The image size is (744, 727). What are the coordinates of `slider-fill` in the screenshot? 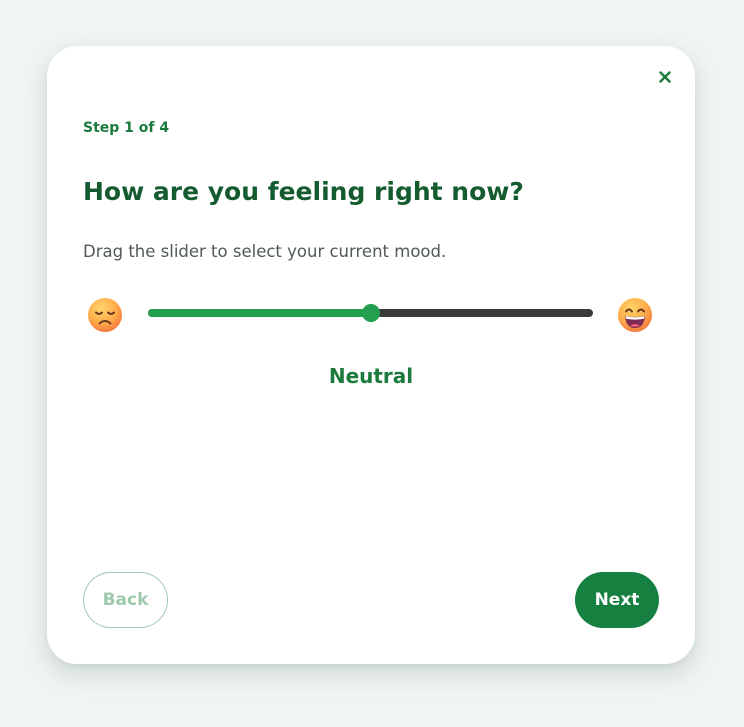 It's located at (259, 313).